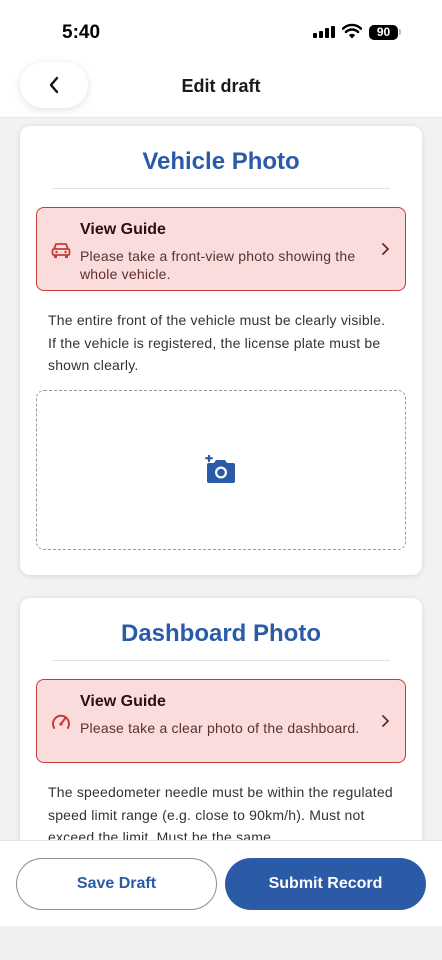 This screenshot has height=960, width=442. I want to click on wifi-icon, so click(352, 31).